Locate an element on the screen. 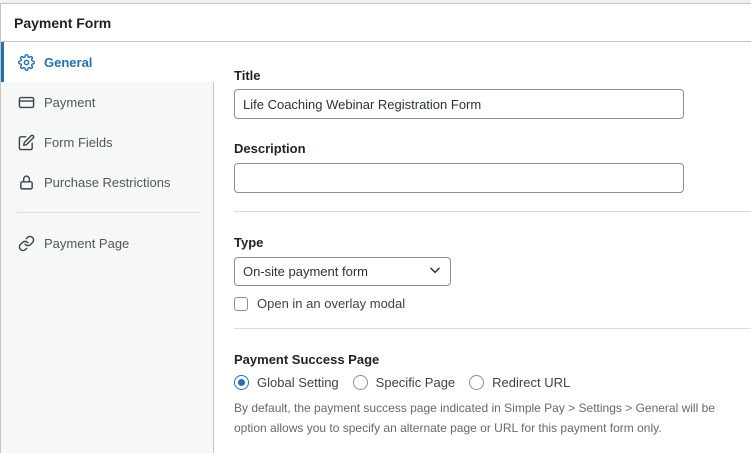 Image resolution: width=751 pixels, height=453 pixels. credit-card-icon is located at coordinates (26, 102).